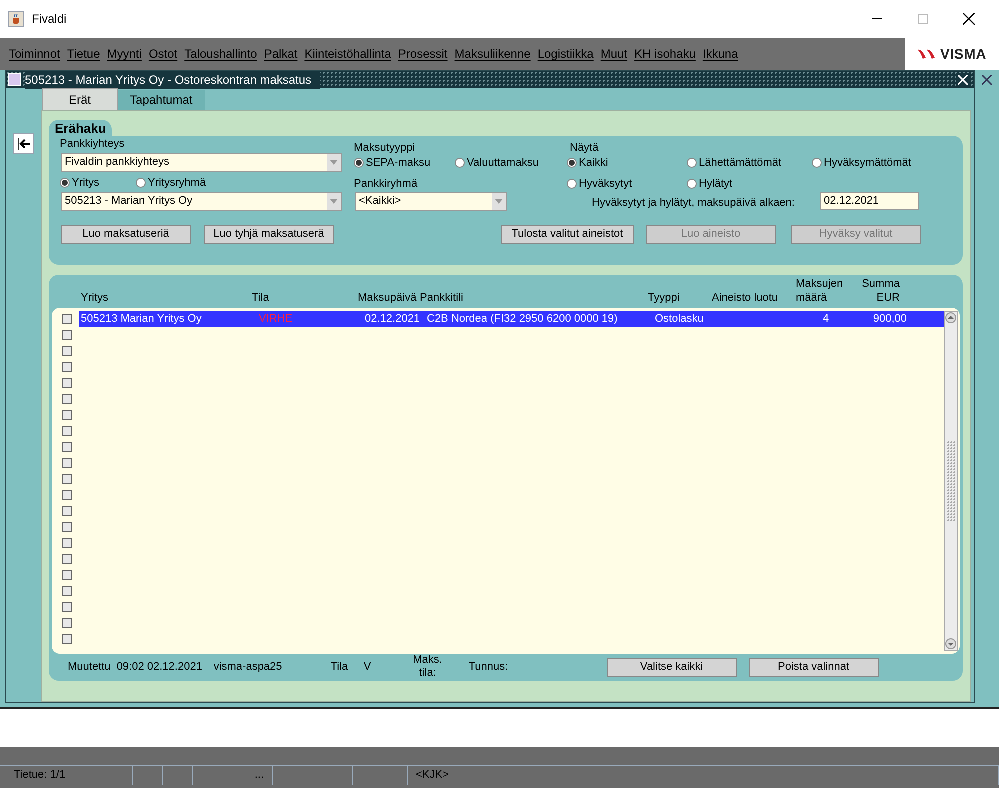 This screenshot has width=999, height=788. Describe the element at coordinates (201, 201) in the screenshot. I see `dropdown: 505213 - Marian Yritys Oy` at that location.